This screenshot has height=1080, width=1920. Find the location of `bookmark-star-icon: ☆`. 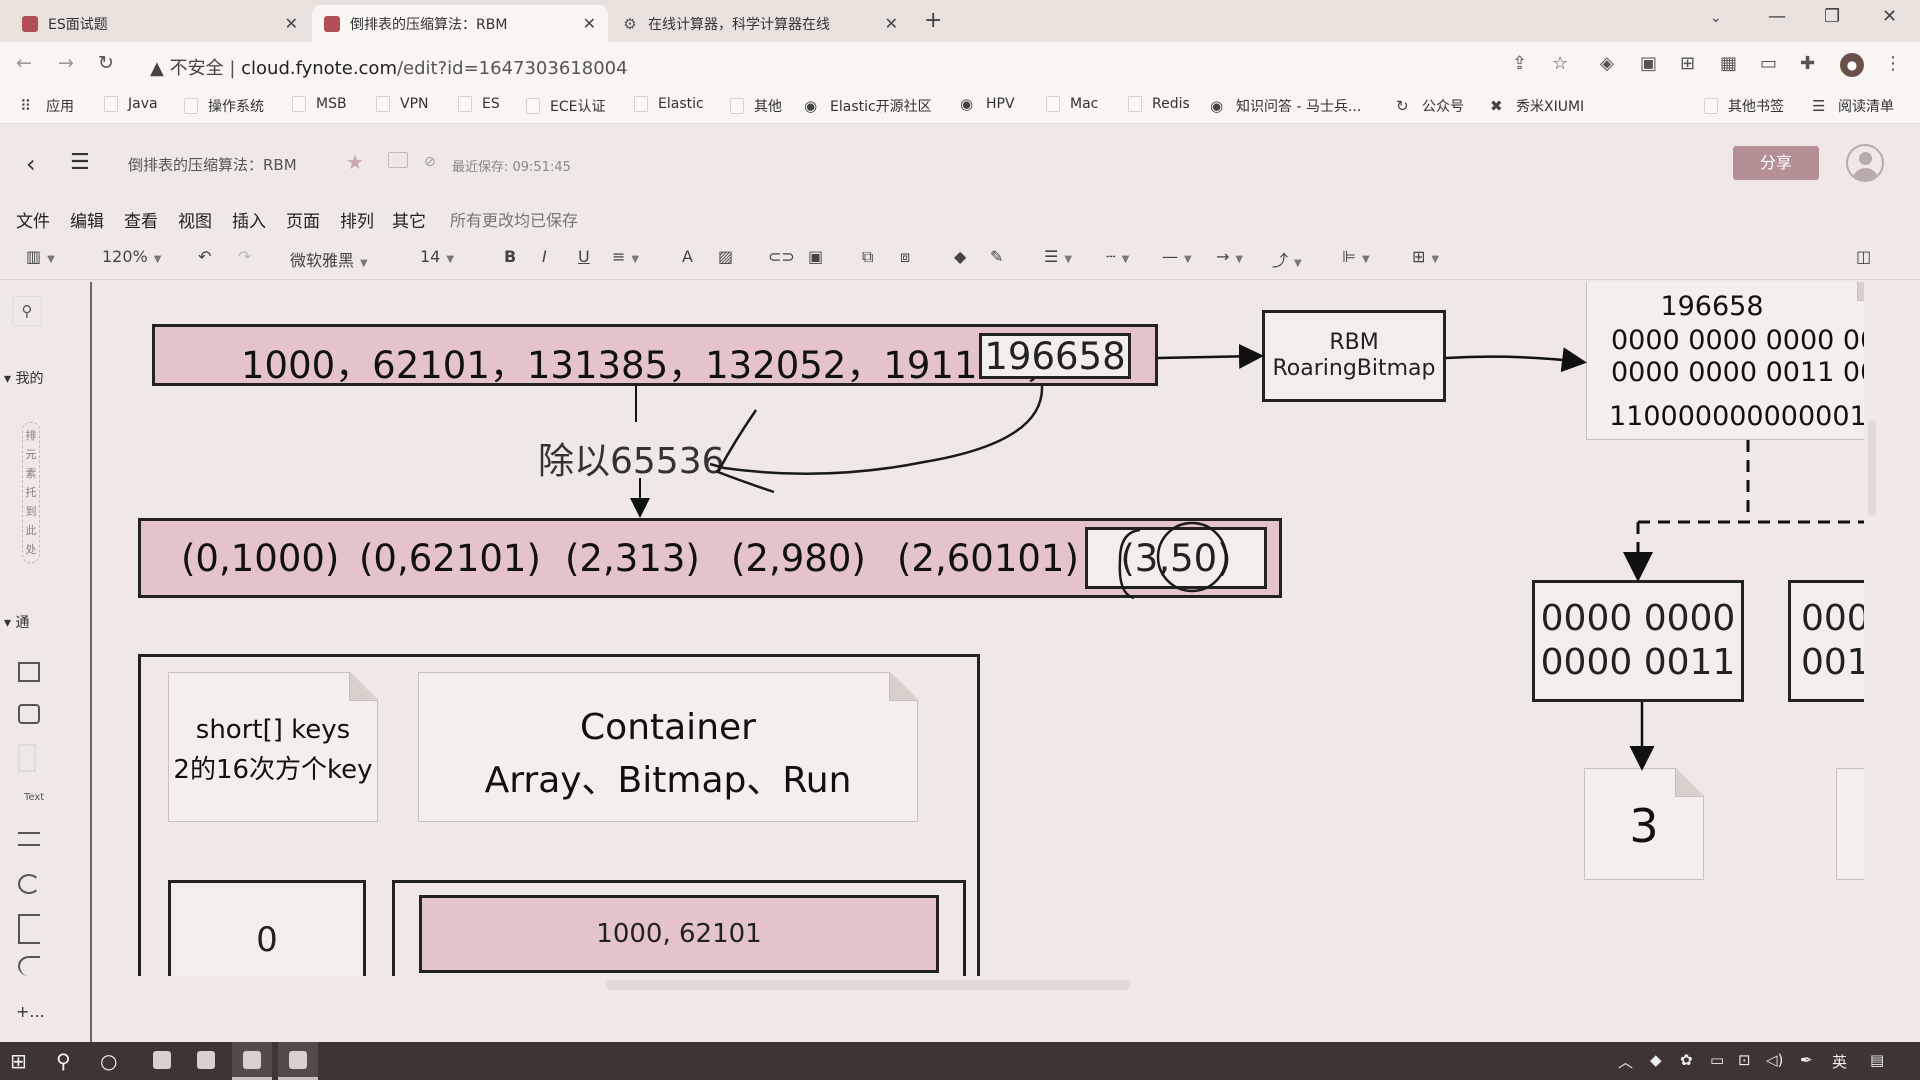

bookmark-star-icon: ☆ is located at coordinates (1560, 63).